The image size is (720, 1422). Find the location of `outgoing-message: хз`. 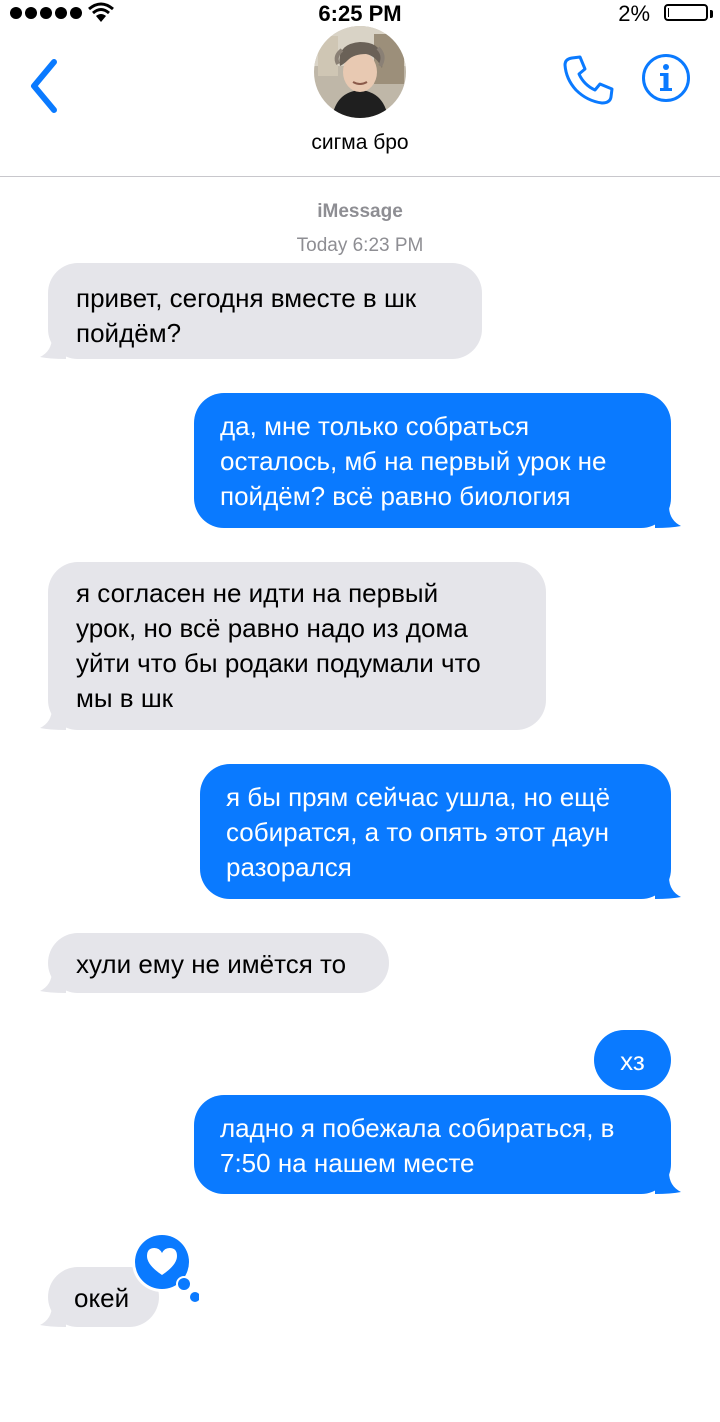

outgoing-message: хз is located at coordinates (632, 1060).